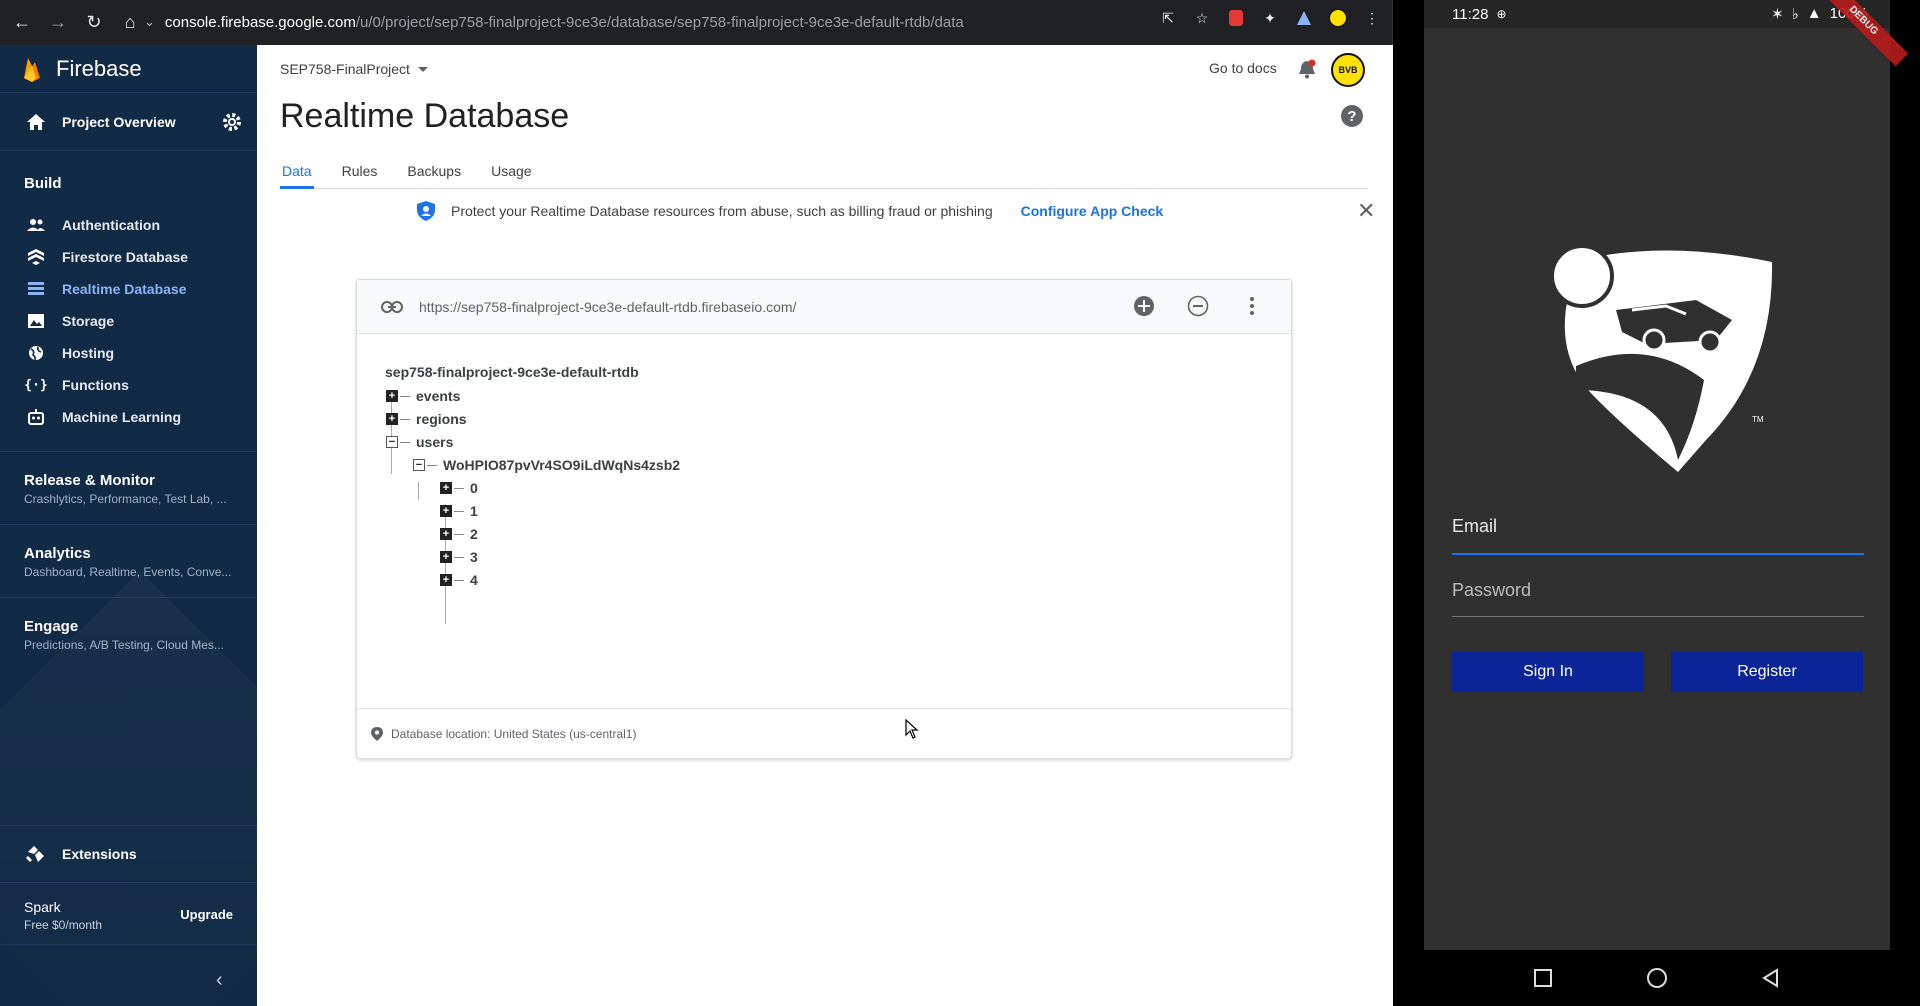  I want to click on globe-icon, so click(36, 353).